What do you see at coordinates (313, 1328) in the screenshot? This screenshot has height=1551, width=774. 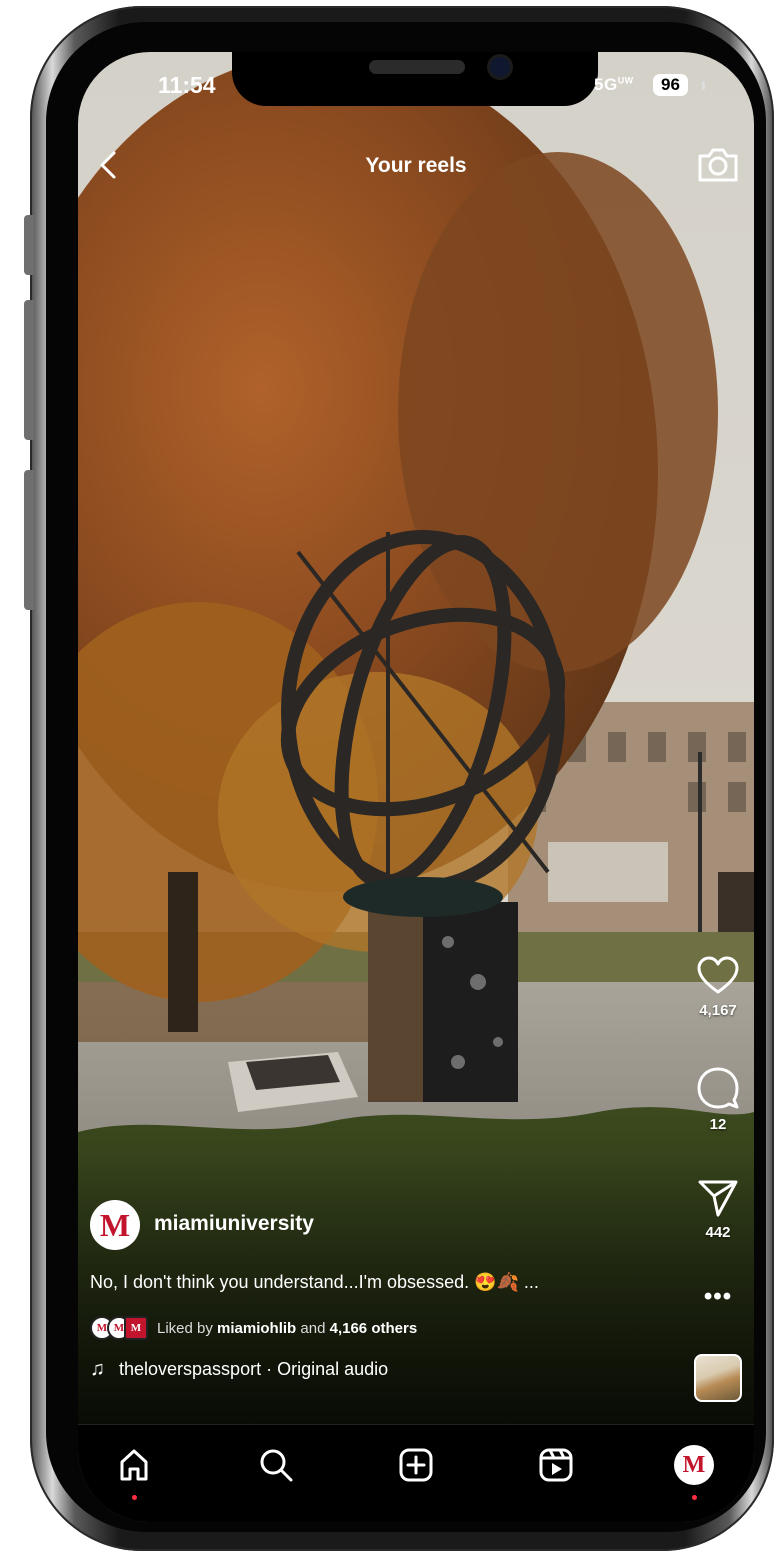 I see `liked-by-mid: and` at bounding box center [313, 1328].